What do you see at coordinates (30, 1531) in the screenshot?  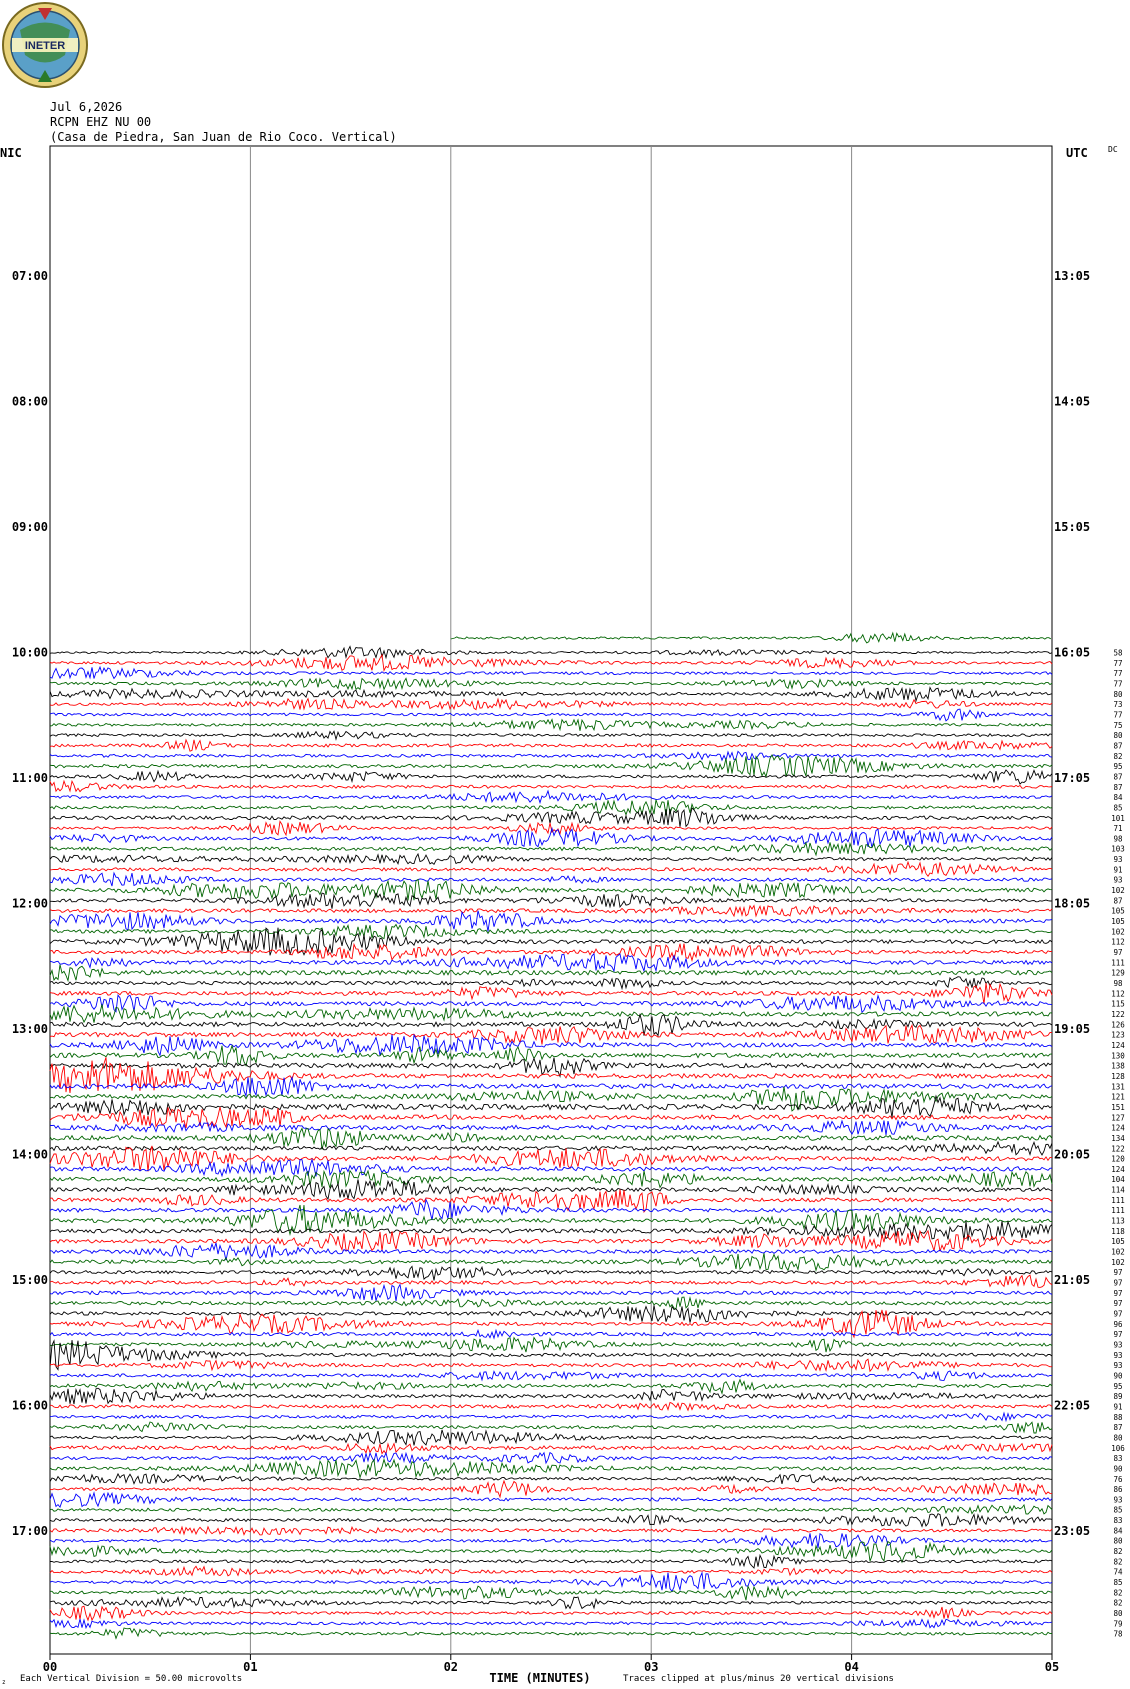 I see `left-hour-label: 17:00` at bounding box center [30, 1531].